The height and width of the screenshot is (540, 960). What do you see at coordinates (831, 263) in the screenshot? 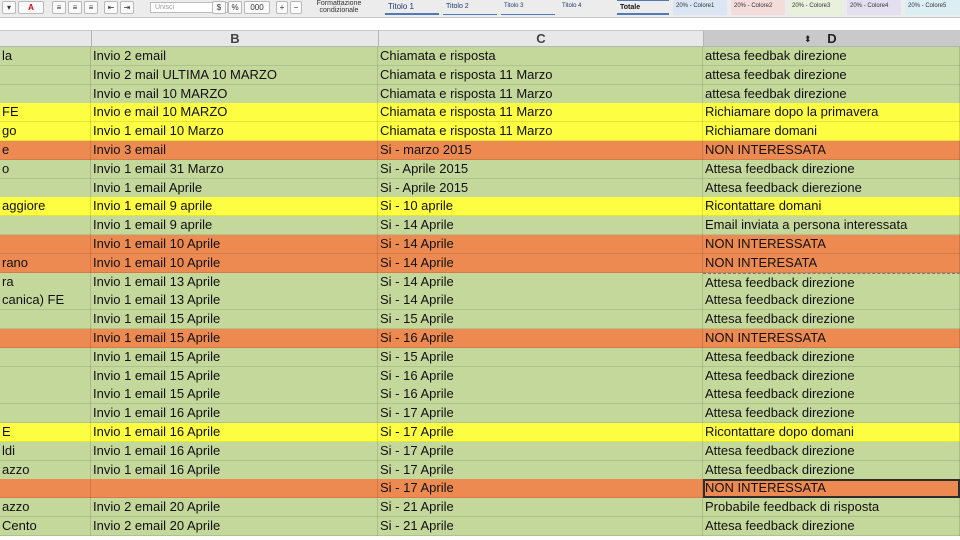
I see `cell-d: NON INTERESATA` at bounding box center [831, 263].